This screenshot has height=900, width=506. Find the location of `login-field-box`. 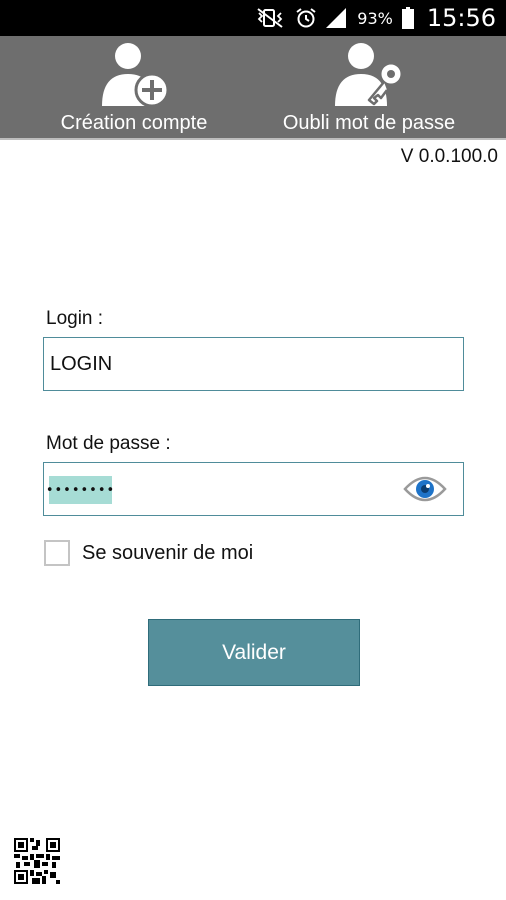

login-field-box is located at coordinates (253, 364).